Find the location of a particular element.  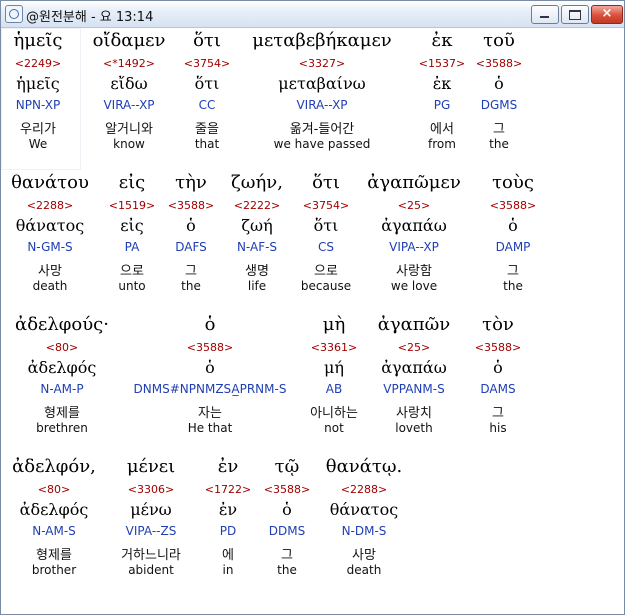

english-gloss: we love is located at coordinates (414, 286).